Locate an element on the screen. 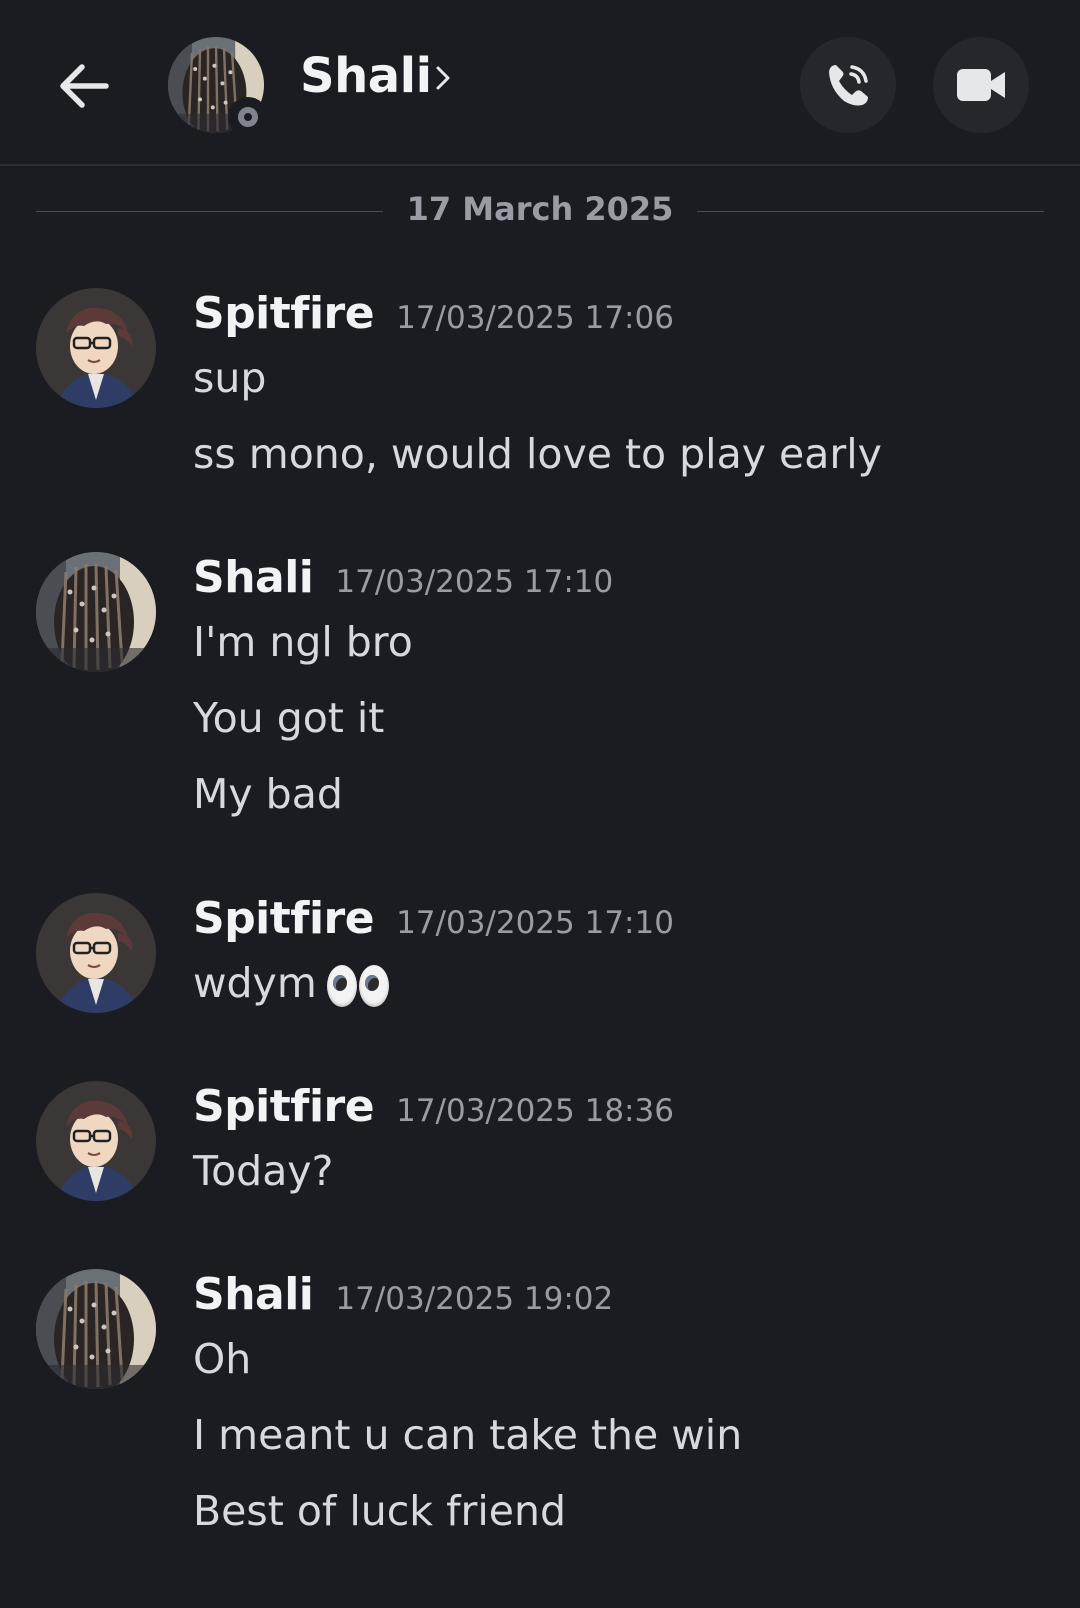 The height and width of the screenshot is (1608, 1080). voice-call-button is located at coordinates (848, 85).